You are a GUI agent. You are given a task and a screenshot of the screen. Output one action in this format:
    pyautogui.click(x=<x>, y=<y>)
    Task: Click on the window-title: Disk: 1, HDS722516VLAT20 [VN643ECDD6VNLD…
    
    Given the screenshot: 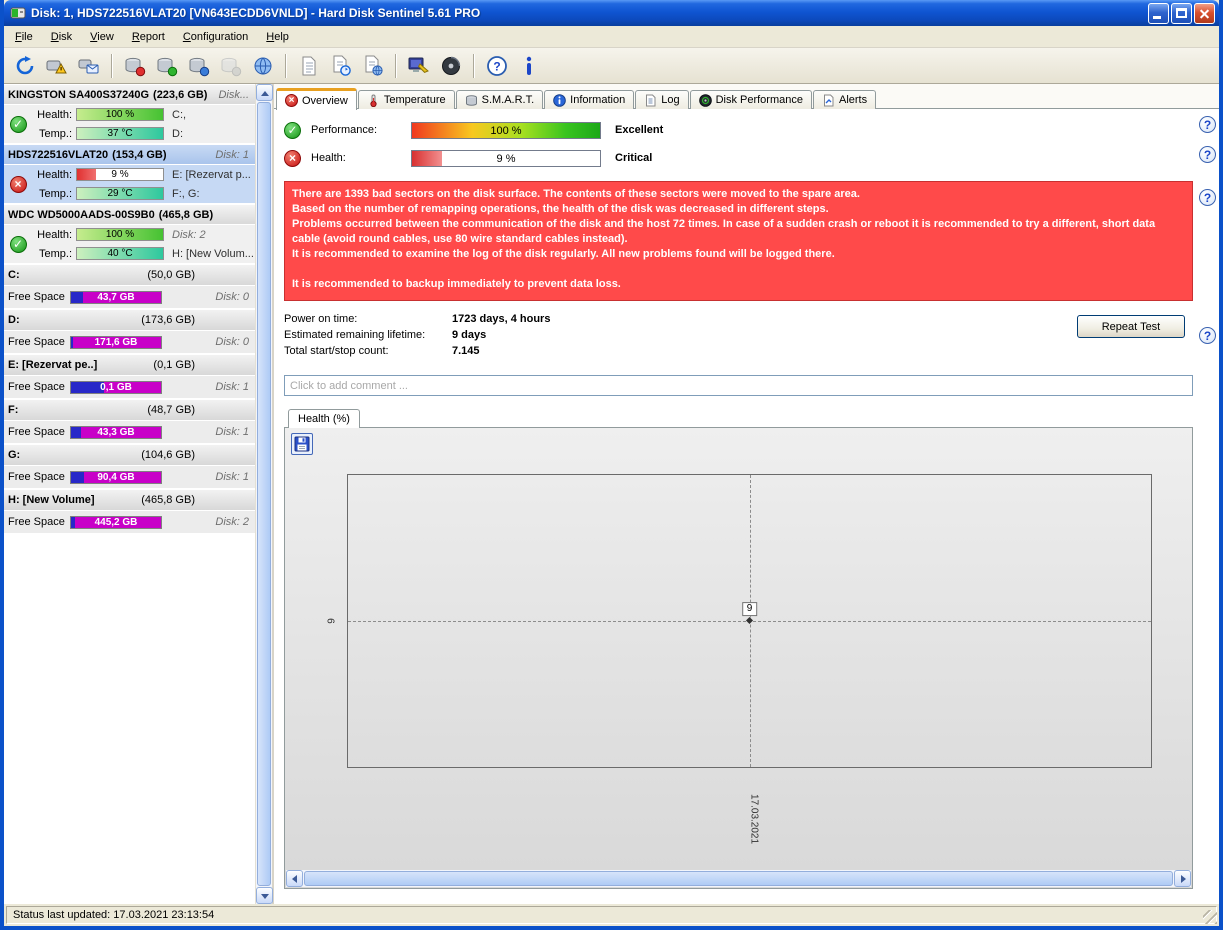 What is the action you would take?
    pyautogui.click(x=256, y=13)
    